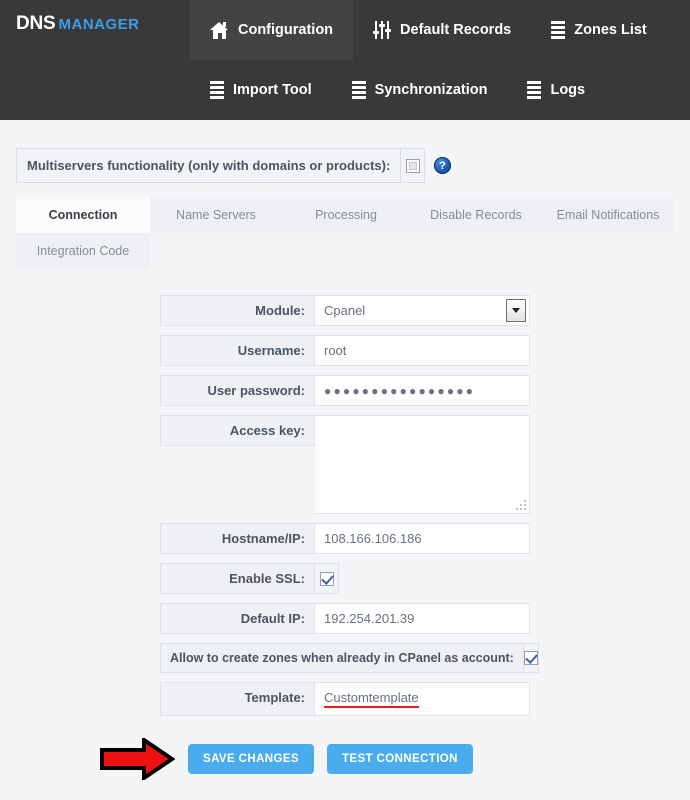  I want to click on template-input: Customtemplate, so click(422, 699).